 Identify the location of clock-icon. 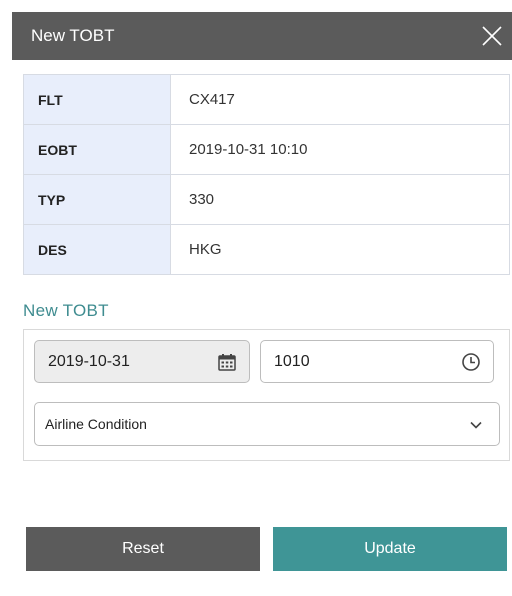
(471, 362).